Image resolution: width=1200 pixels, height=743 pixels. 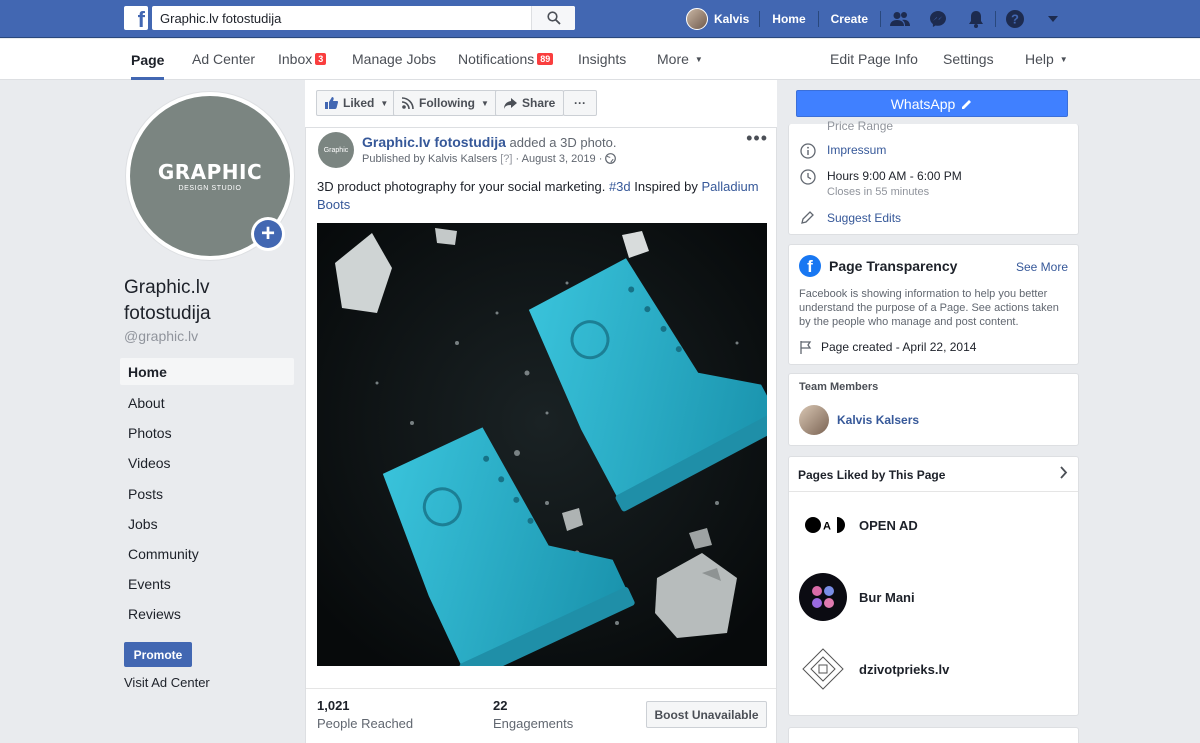 I want to click on rss-icon, so click(x=408, y=103).